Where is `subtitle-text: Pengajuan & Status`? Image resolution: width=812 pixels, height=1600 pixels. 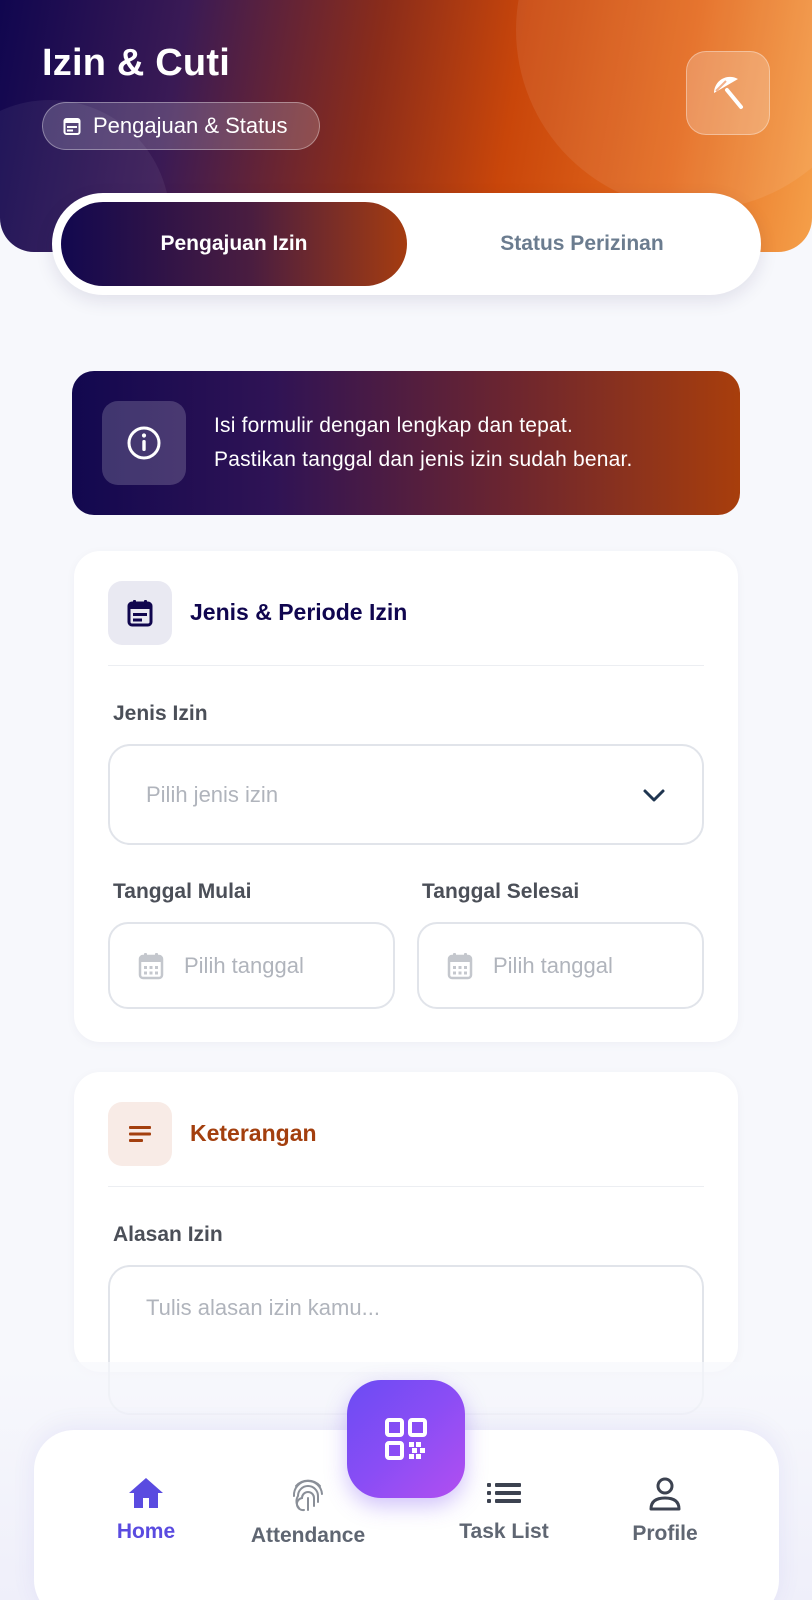
subtitle-text: Pengajuan & Status is located at coordinates (190, 125).